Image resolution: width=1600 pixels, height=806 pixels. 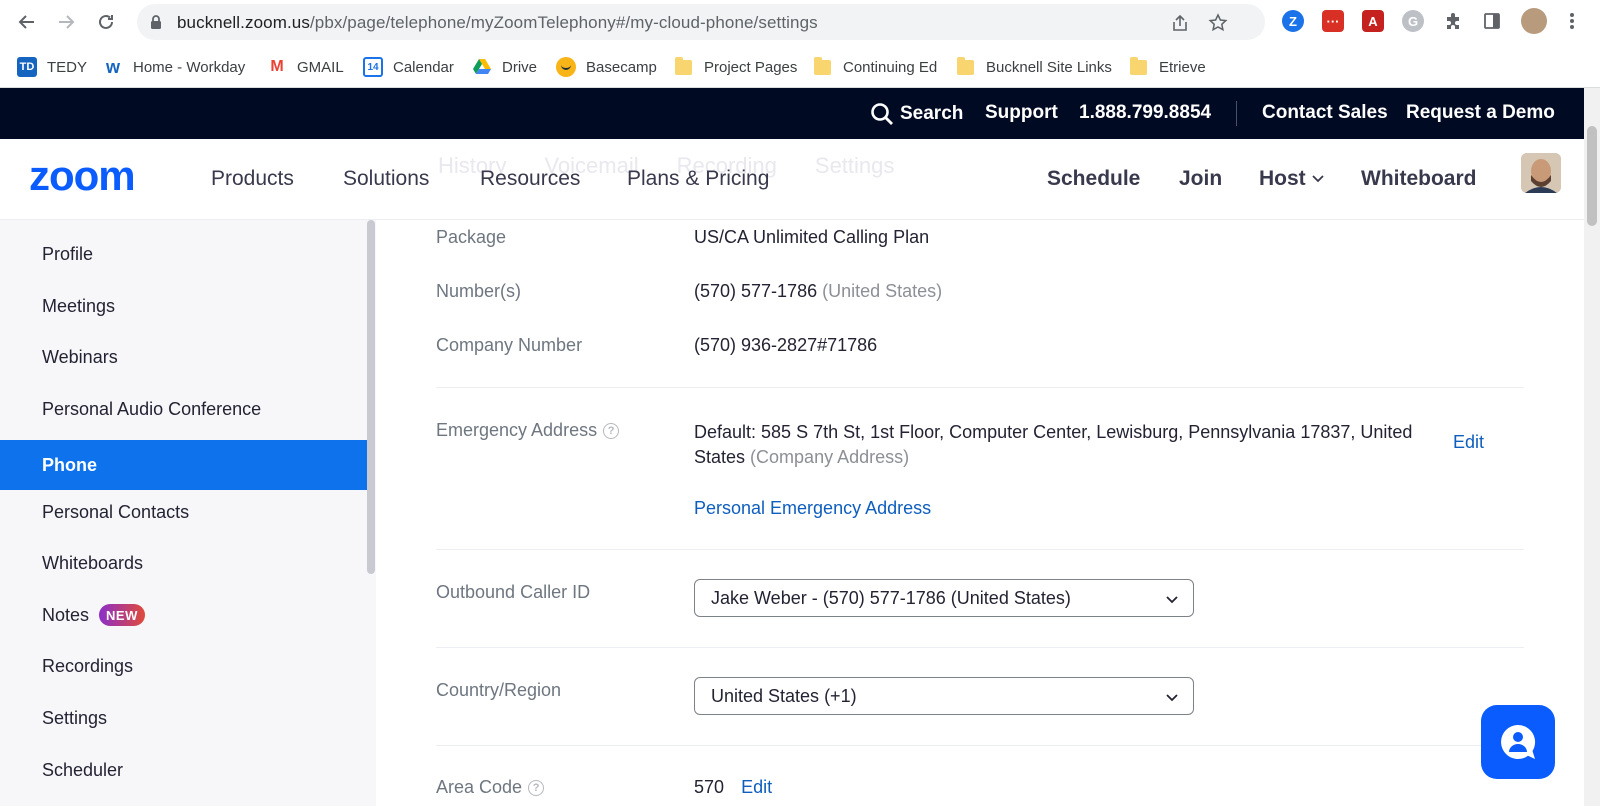 I want to click on package-value: US/CA Unlimited Calling Plan, so click(x=812, y=237).